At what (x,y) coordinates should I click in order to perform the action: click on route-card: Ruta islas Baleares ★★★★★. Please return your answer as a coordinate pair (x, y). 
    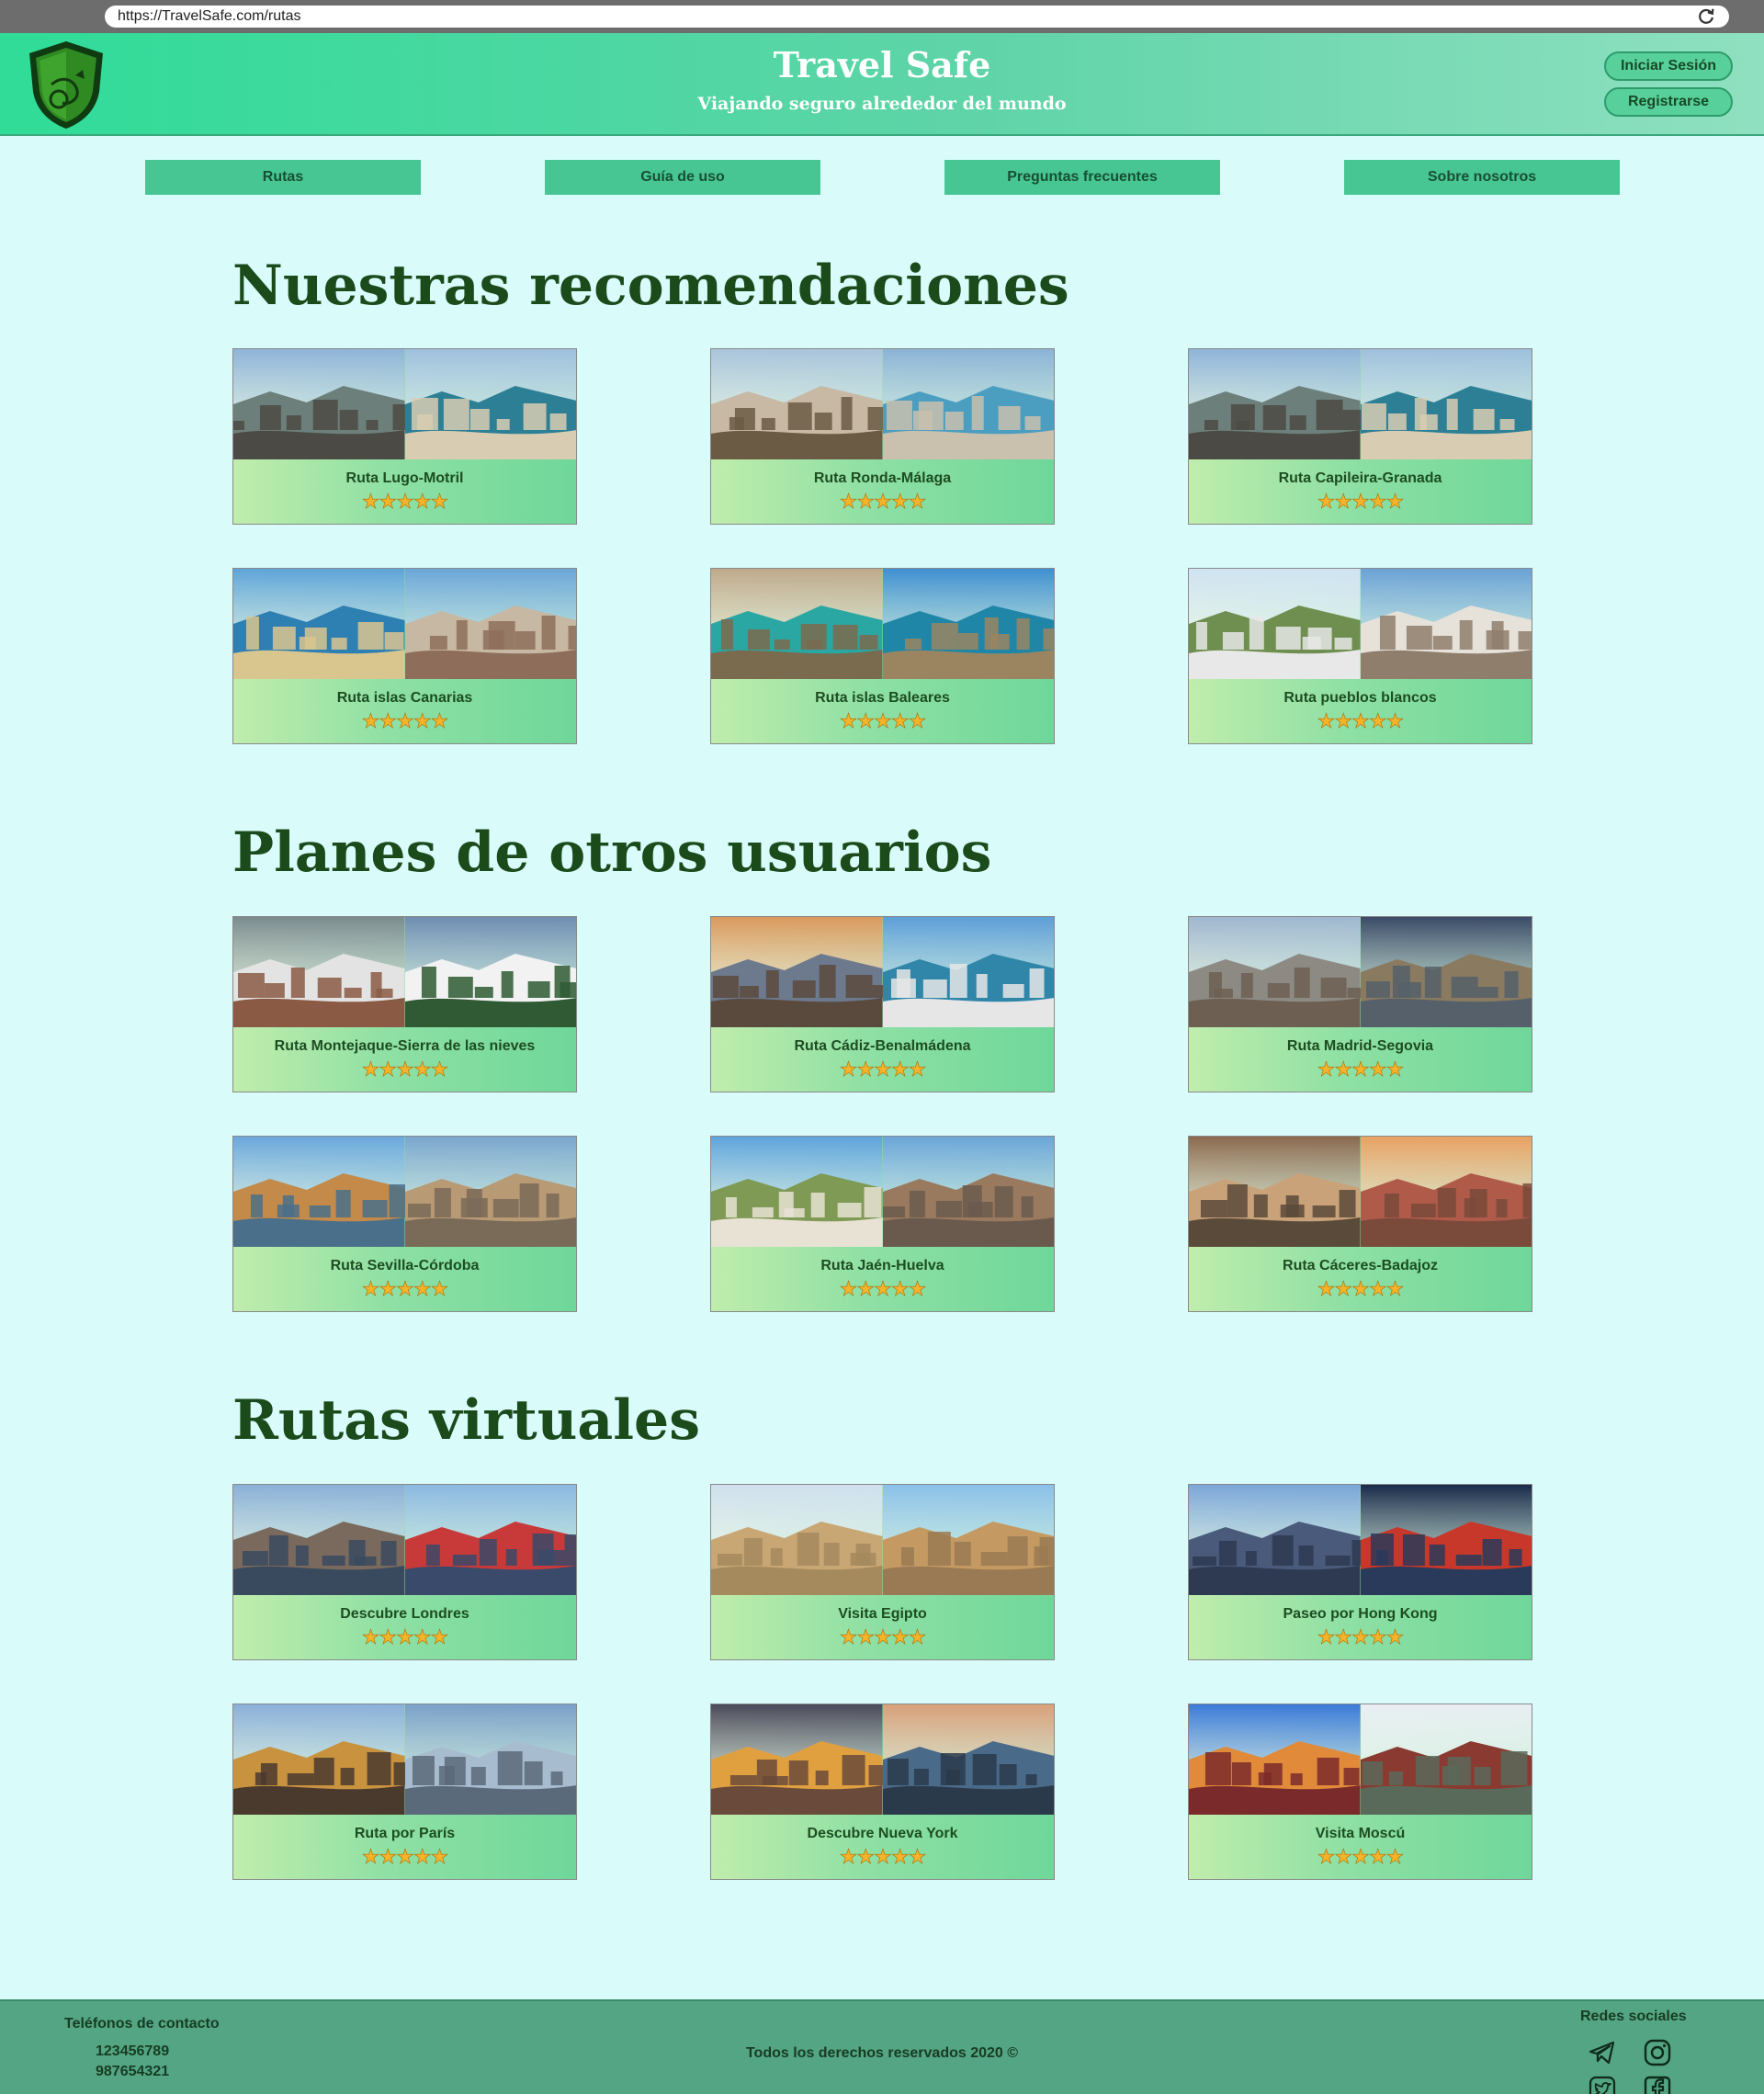
    Looking at the image, I should click on (882, 656).